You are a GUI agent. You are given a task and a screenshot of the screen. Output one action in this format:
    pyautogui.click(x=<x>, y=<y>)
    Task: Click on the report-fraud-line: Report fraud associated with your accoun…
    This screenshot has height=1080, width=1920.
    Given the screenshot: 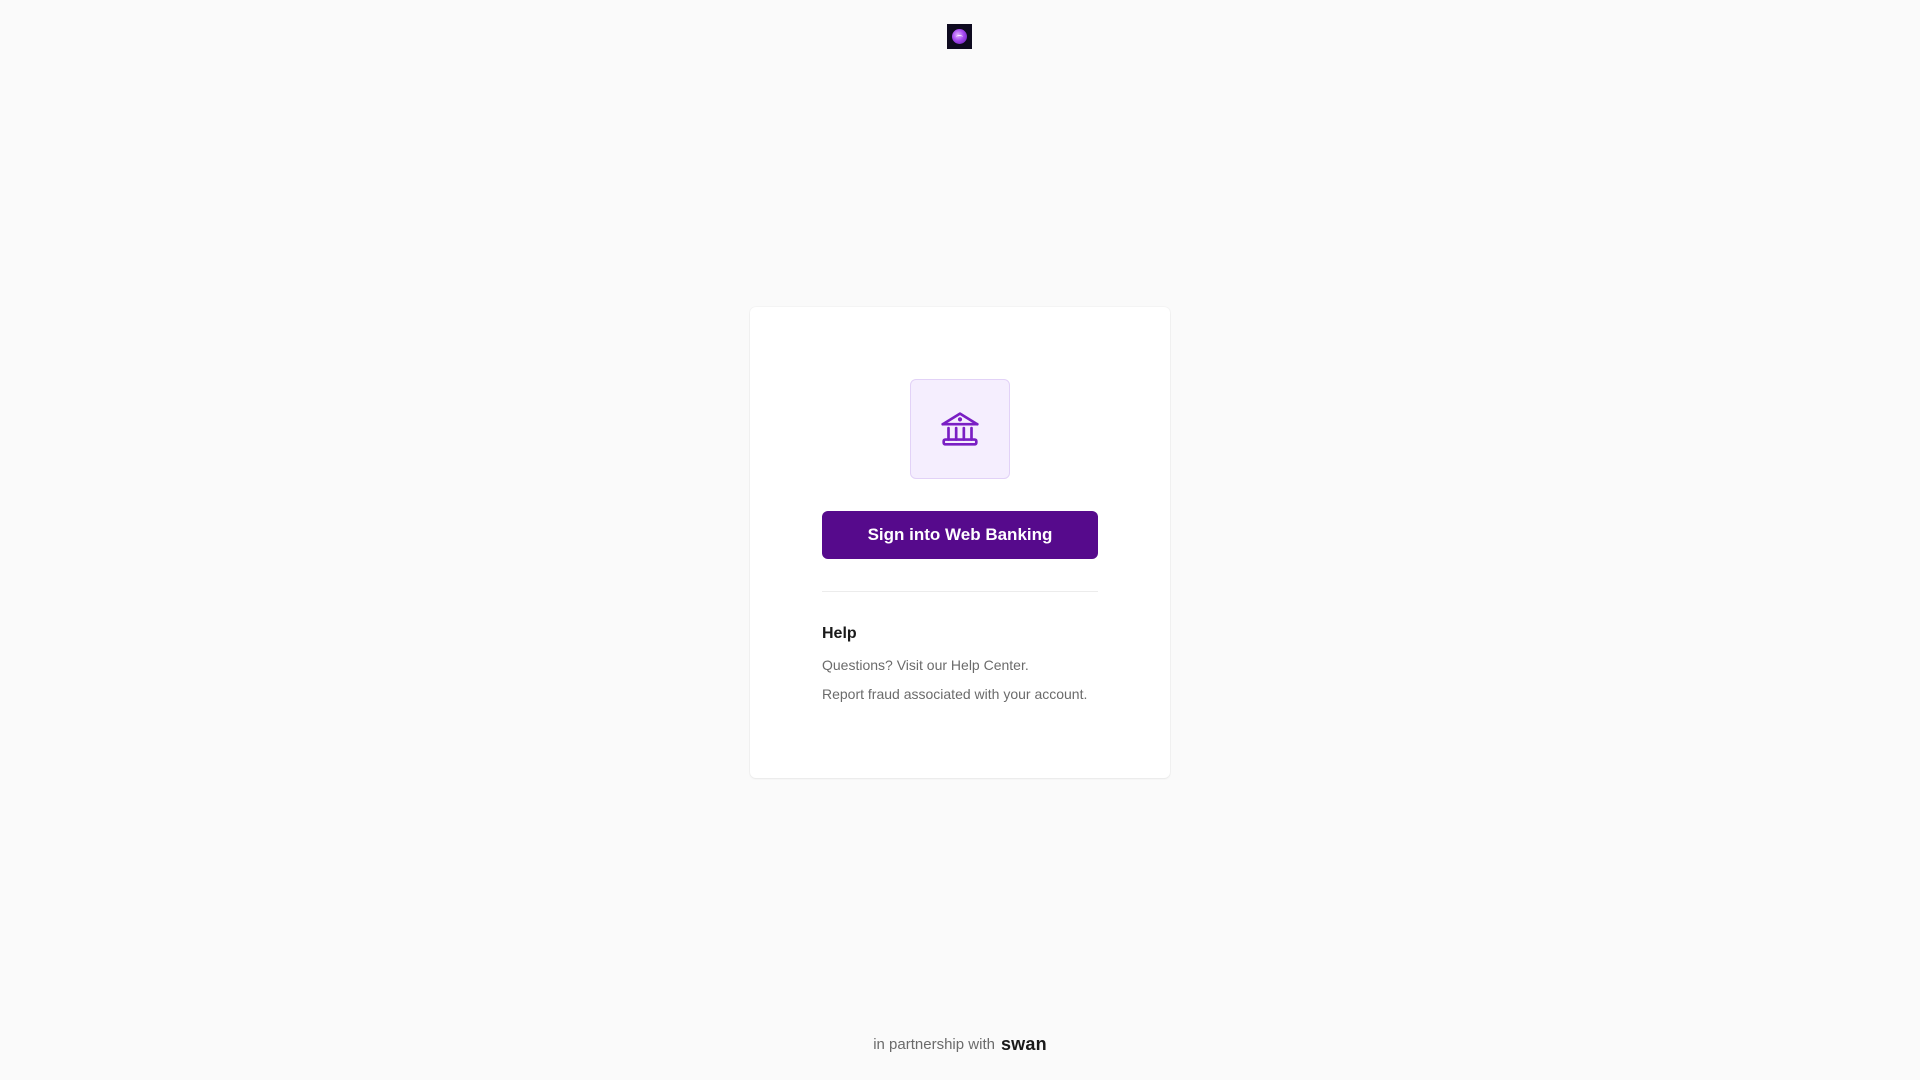 What is the action you would take?
    pyautogui.click(x=954, y=694)
    